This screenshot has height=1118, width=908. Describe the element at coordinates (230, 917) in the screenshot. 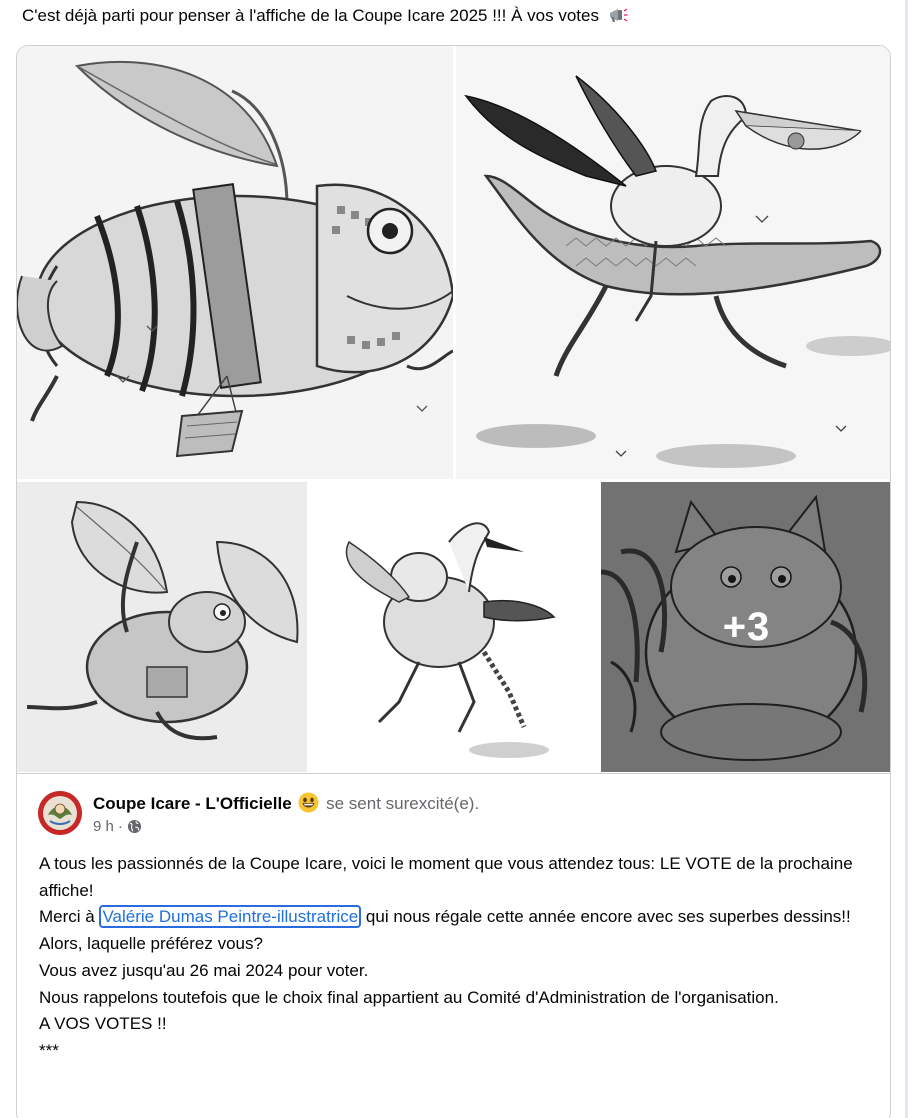

I see `mention-link: Valérie Dumas Peintre-illustratrice` at that location.